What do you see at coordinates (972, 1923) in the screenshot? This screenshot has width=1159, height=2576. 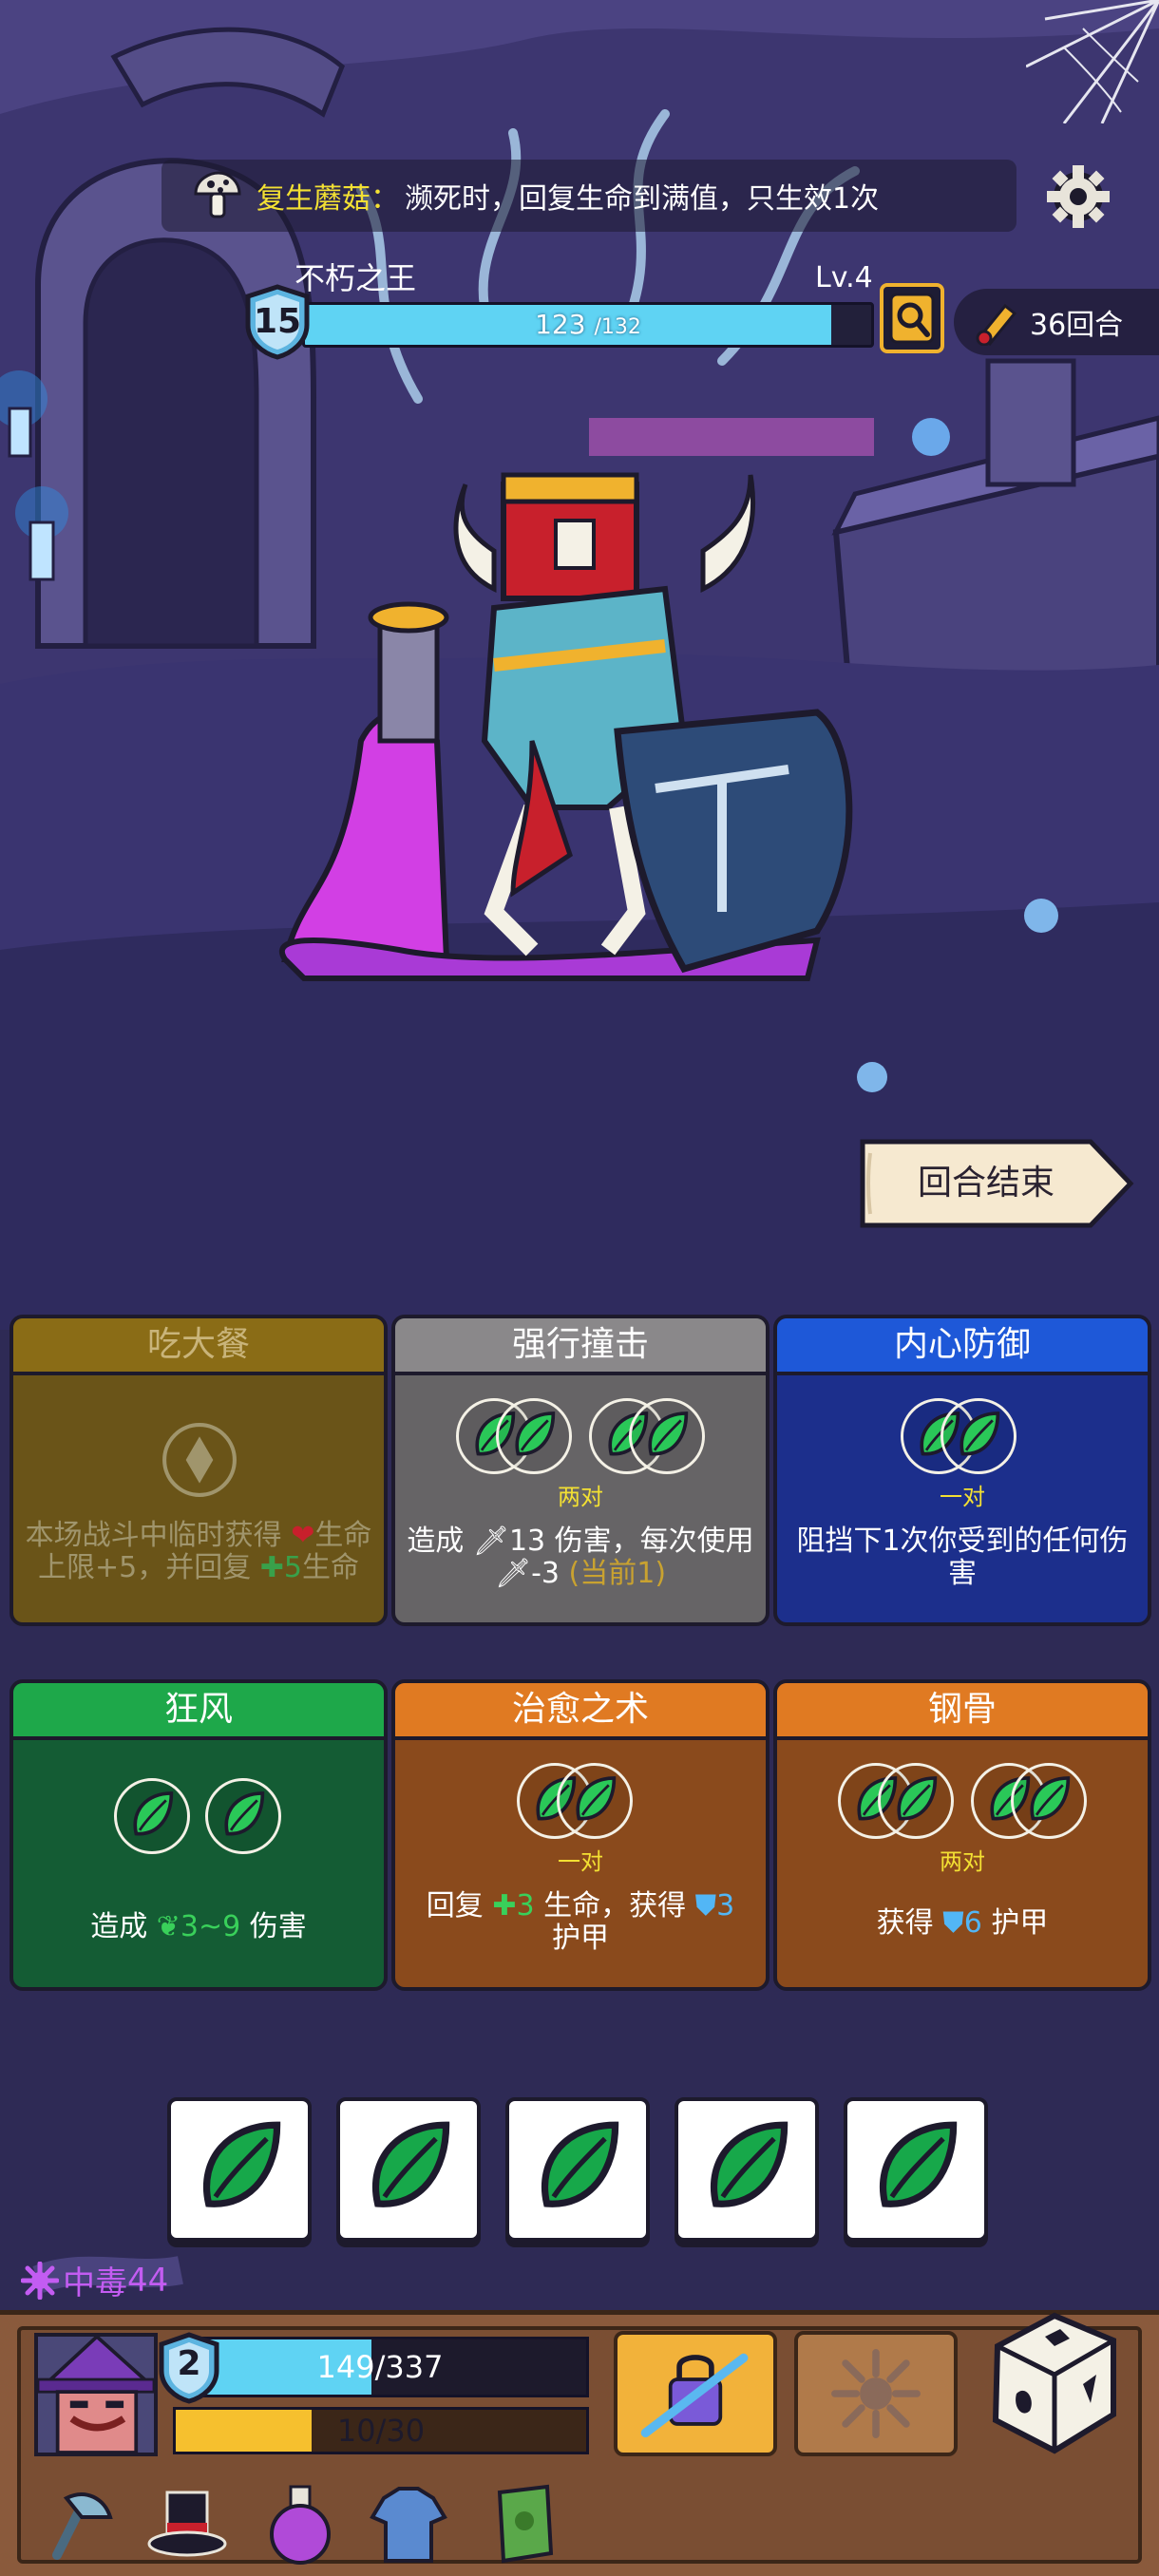 I see `desc-armor-value: 6` at bounding box center [972, 1923].